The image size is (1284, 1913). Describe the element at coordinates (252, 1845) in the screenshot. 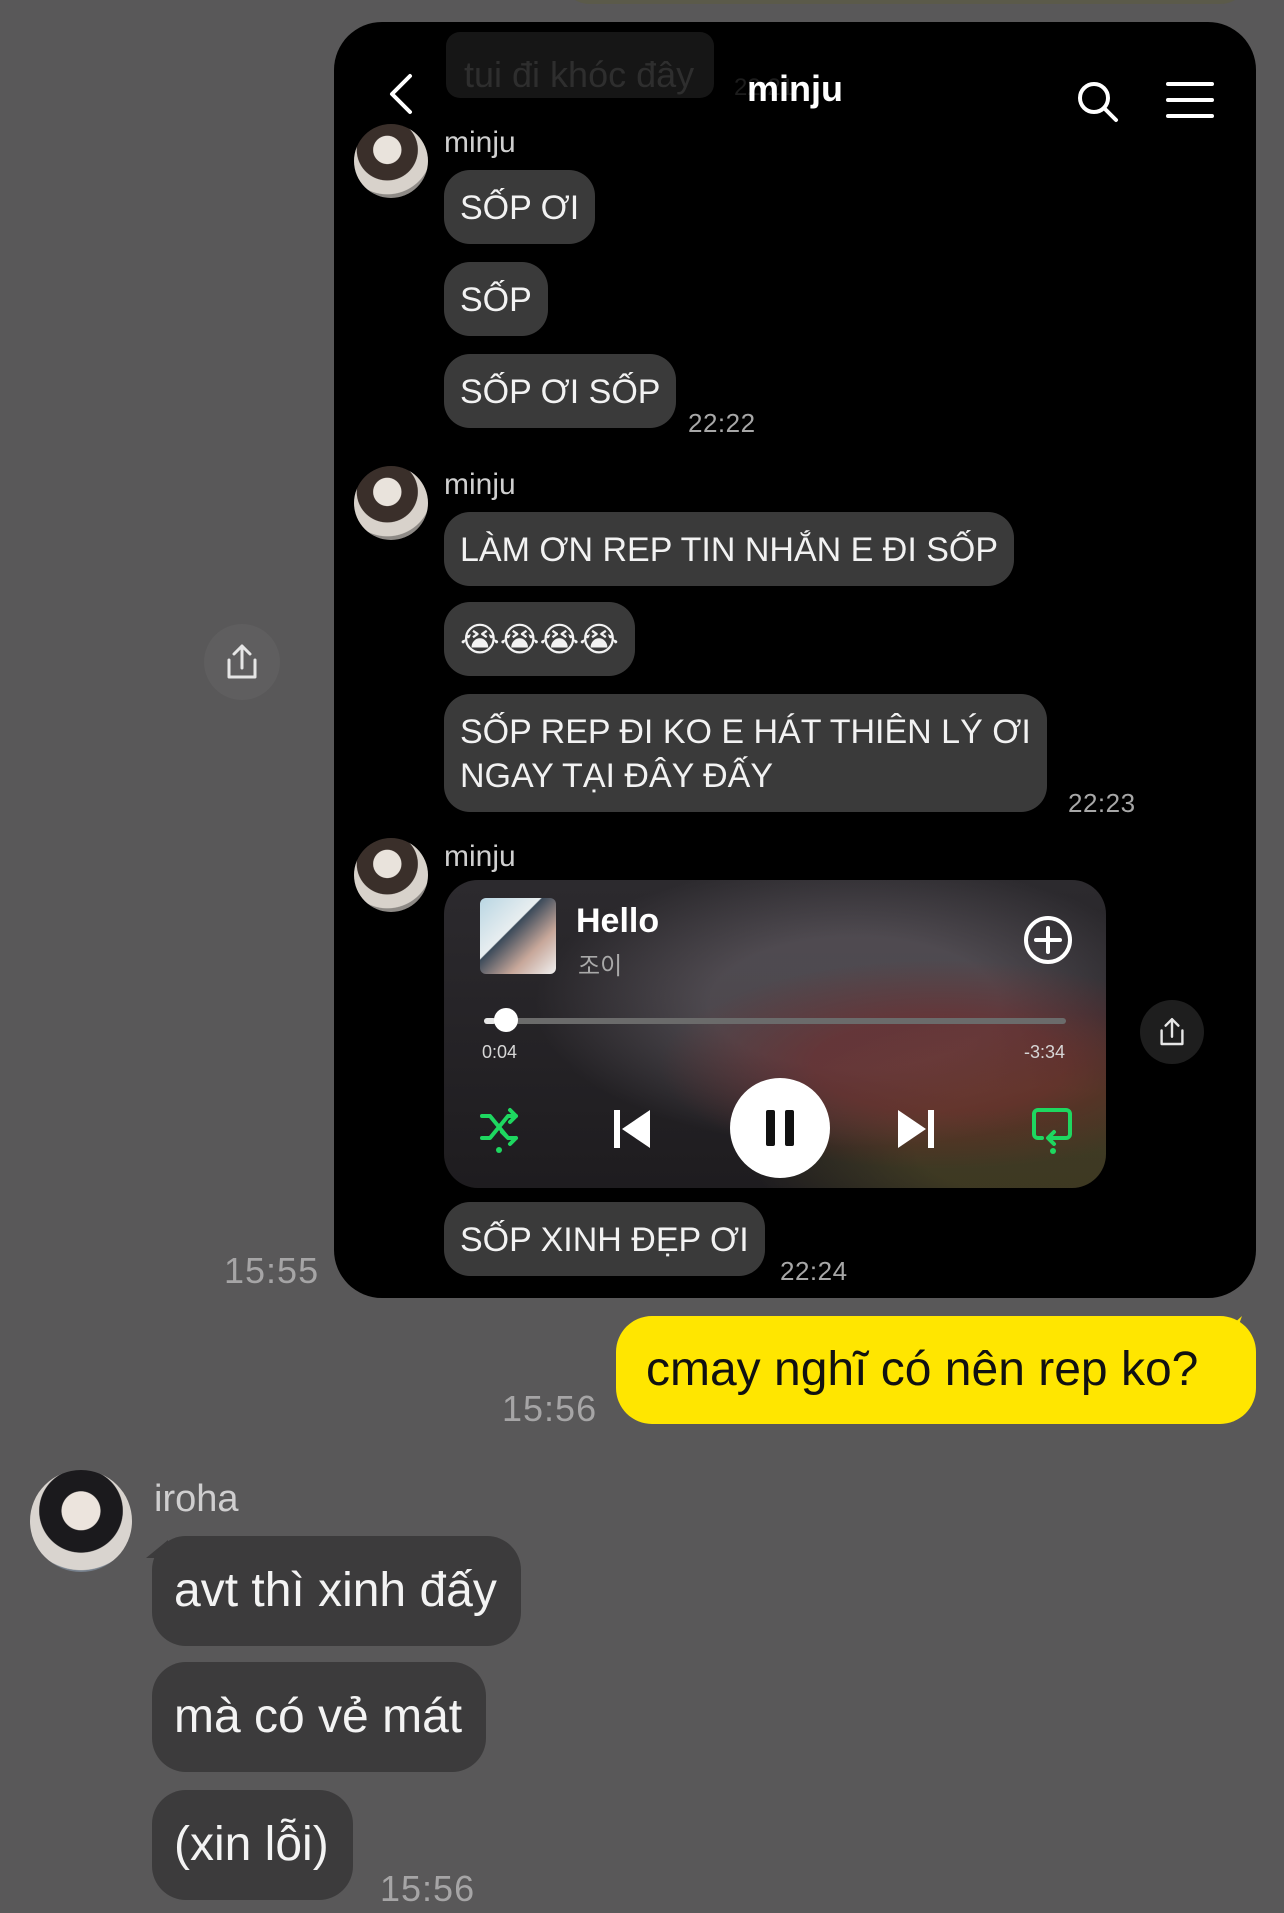

I see `message-bubble: (xin lỗi)` at that location.